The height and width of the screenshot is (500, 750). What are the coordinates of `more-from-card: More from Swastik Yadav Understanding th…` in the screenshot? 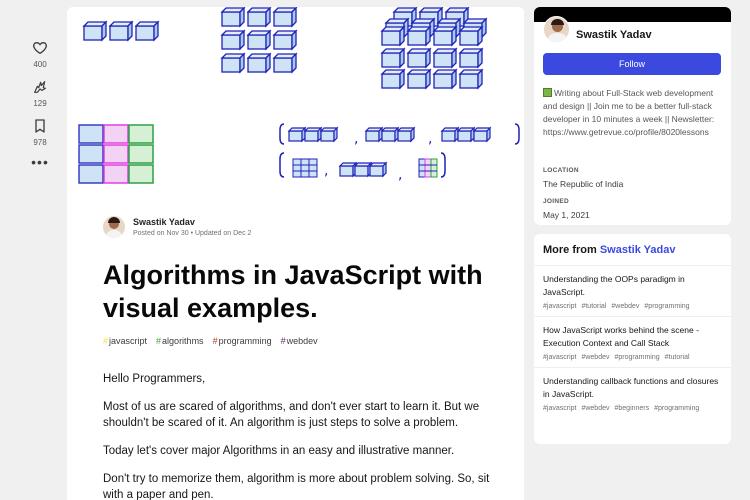 It's located at (632, 339).